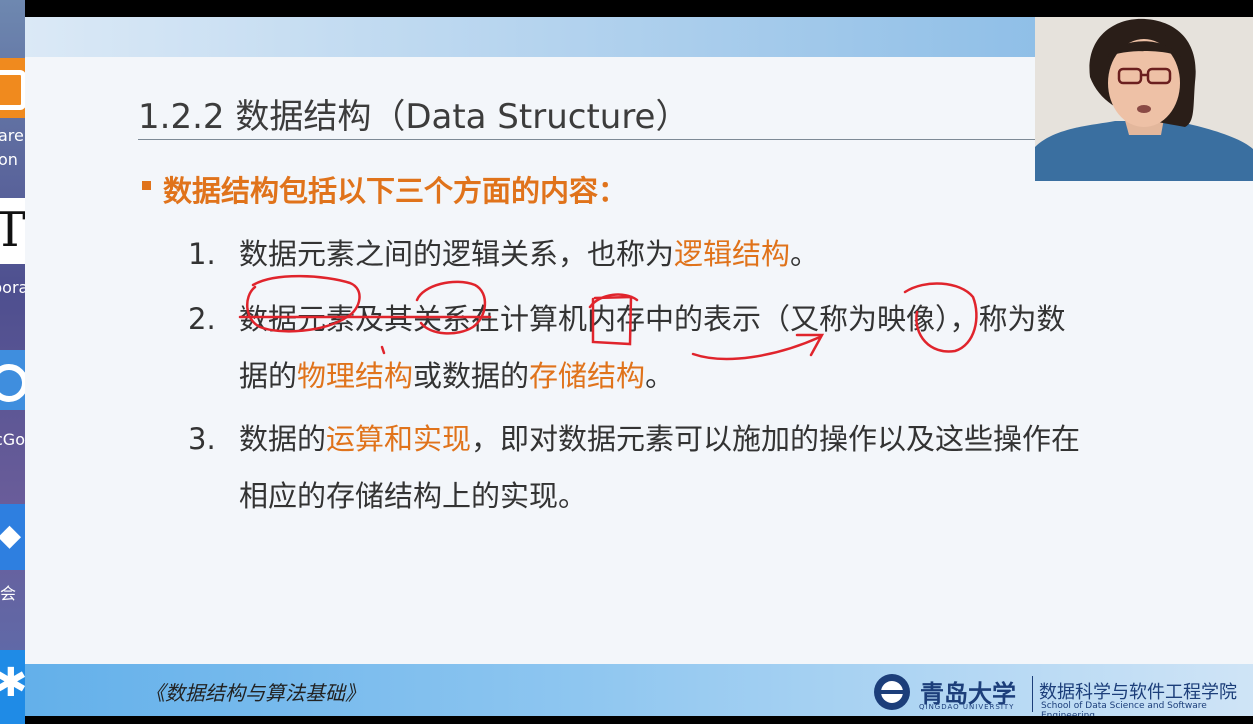  Describe the element at coordinates (12, 231) in the screenshot. I see `app-icon-t: T` at that location.